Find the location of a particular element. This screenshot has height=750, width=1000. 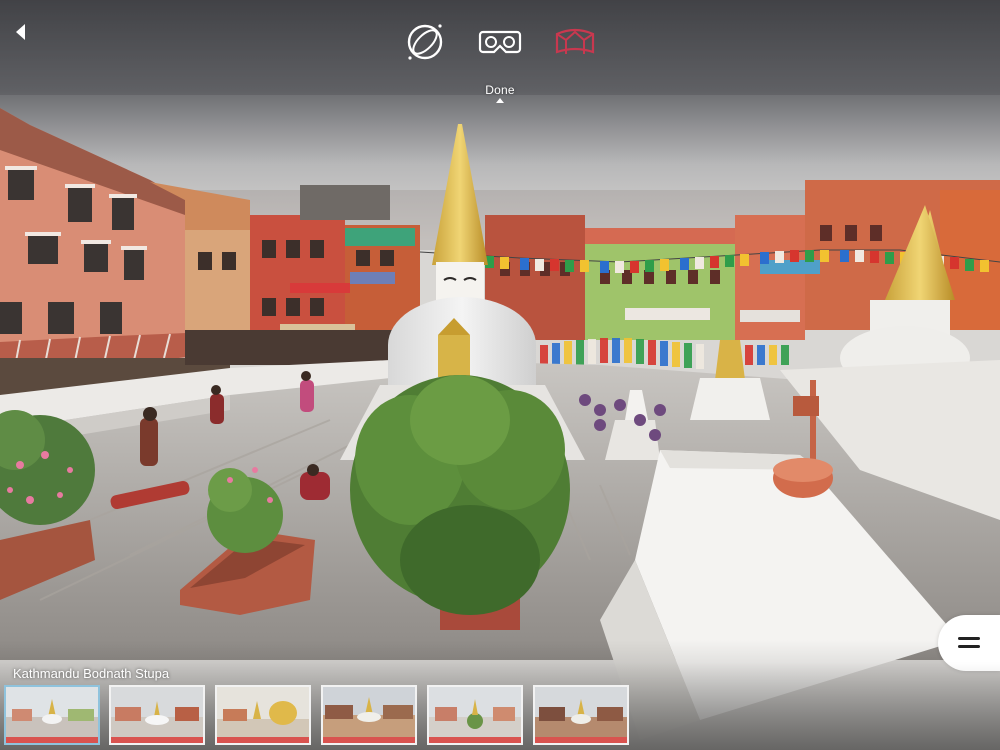

thumbnail-list is located at coordinates (500, 715).